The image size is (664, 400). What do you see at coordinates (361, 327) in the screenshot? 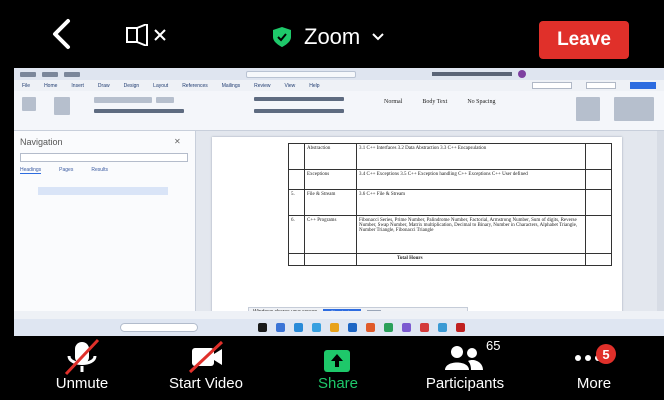
I see `taskbar-icons` at bounding box center [361, 327].